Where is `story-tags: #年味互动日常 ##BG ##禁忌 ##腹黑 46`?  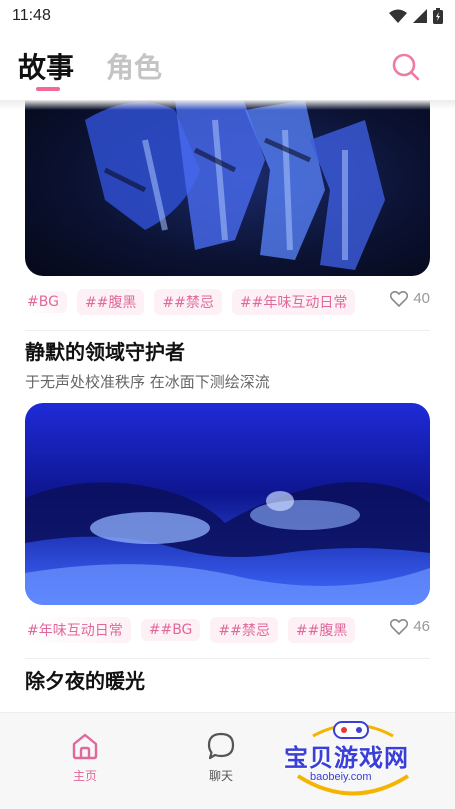 story-tags: #年味互动日常 ##BG ##禁忌 ##腹黑 46 is located at coordinates (227, 630).